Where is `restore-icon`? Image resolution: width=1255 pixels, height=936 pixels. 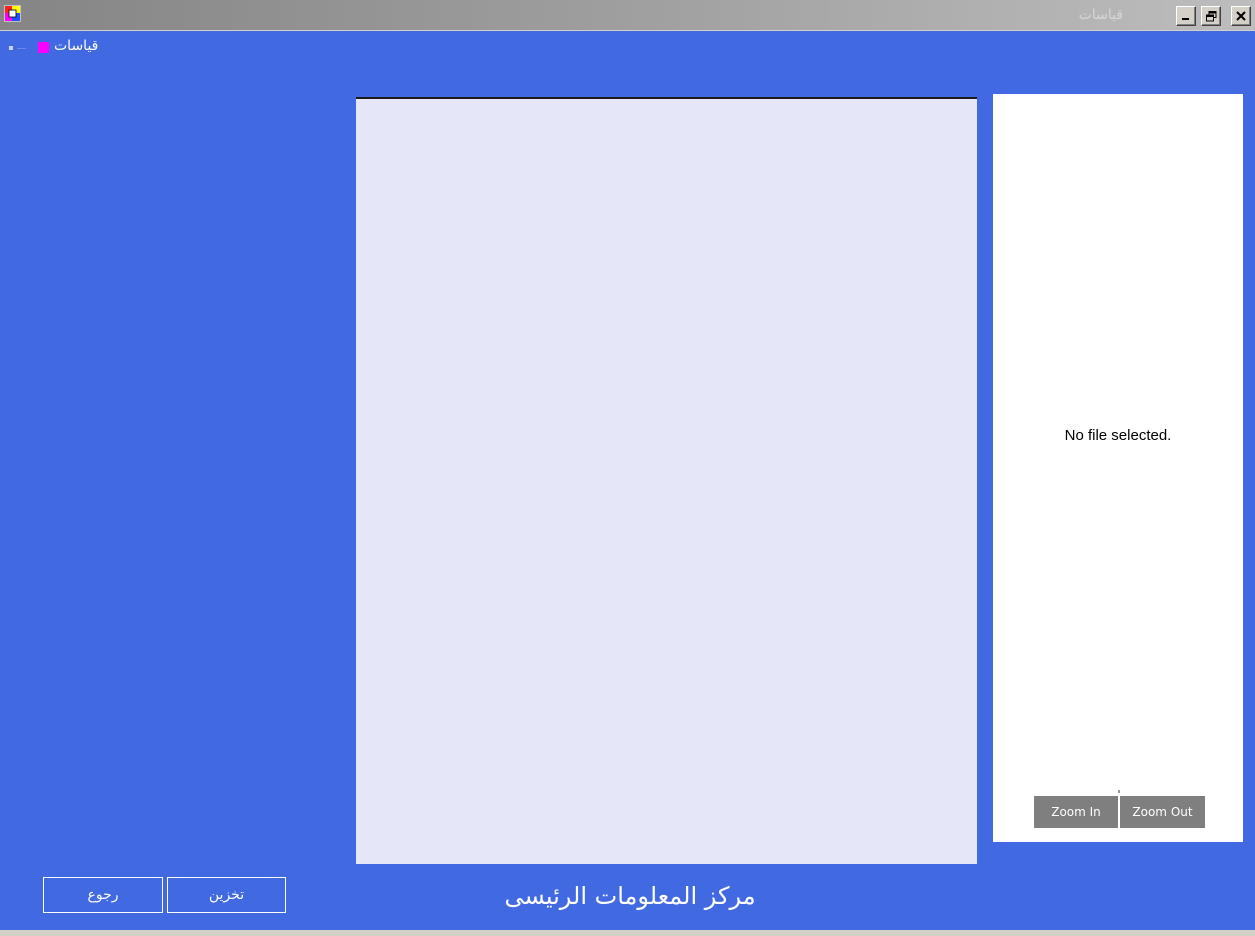
restore-icon is located at coordinates (1211, 16).